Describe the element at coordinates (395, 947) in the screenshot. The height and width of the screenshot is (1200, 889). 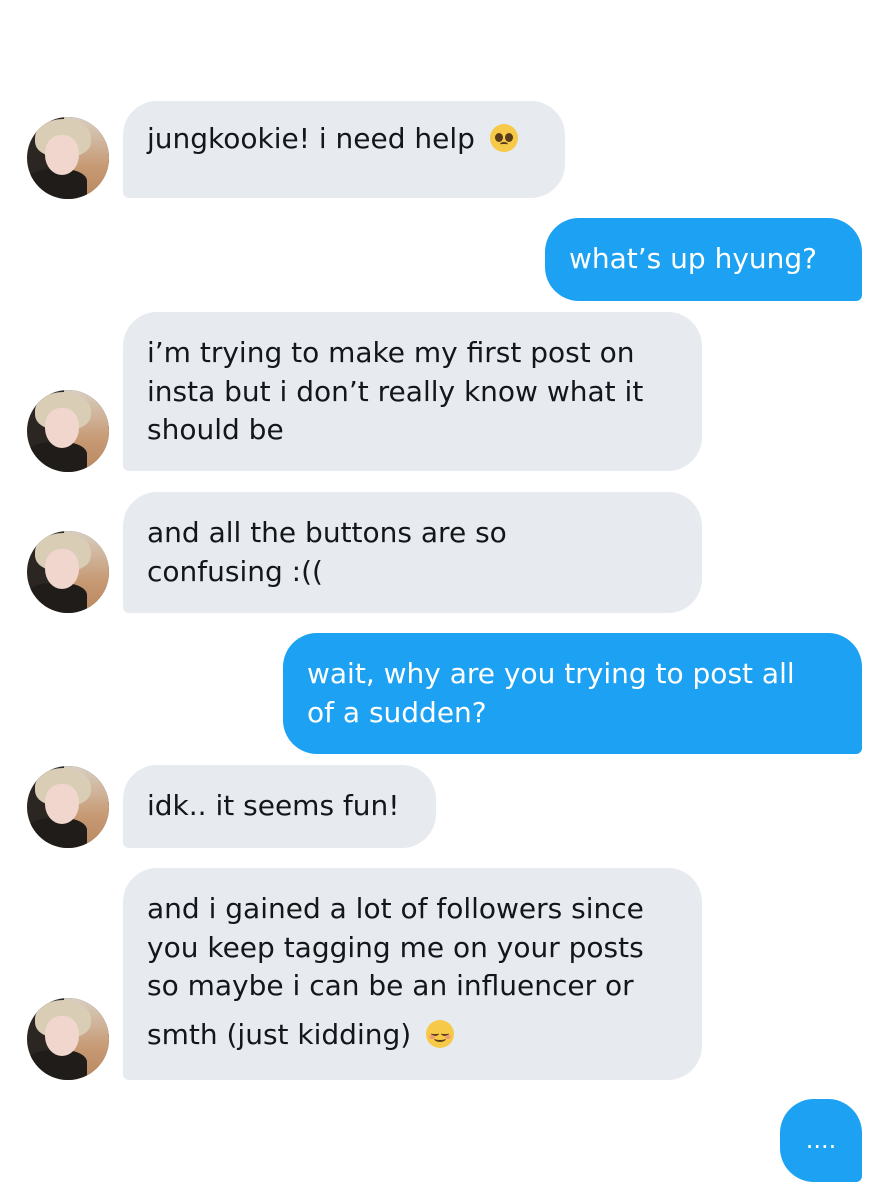
I see `message-line: you keep tagging me on your posts` at that location.